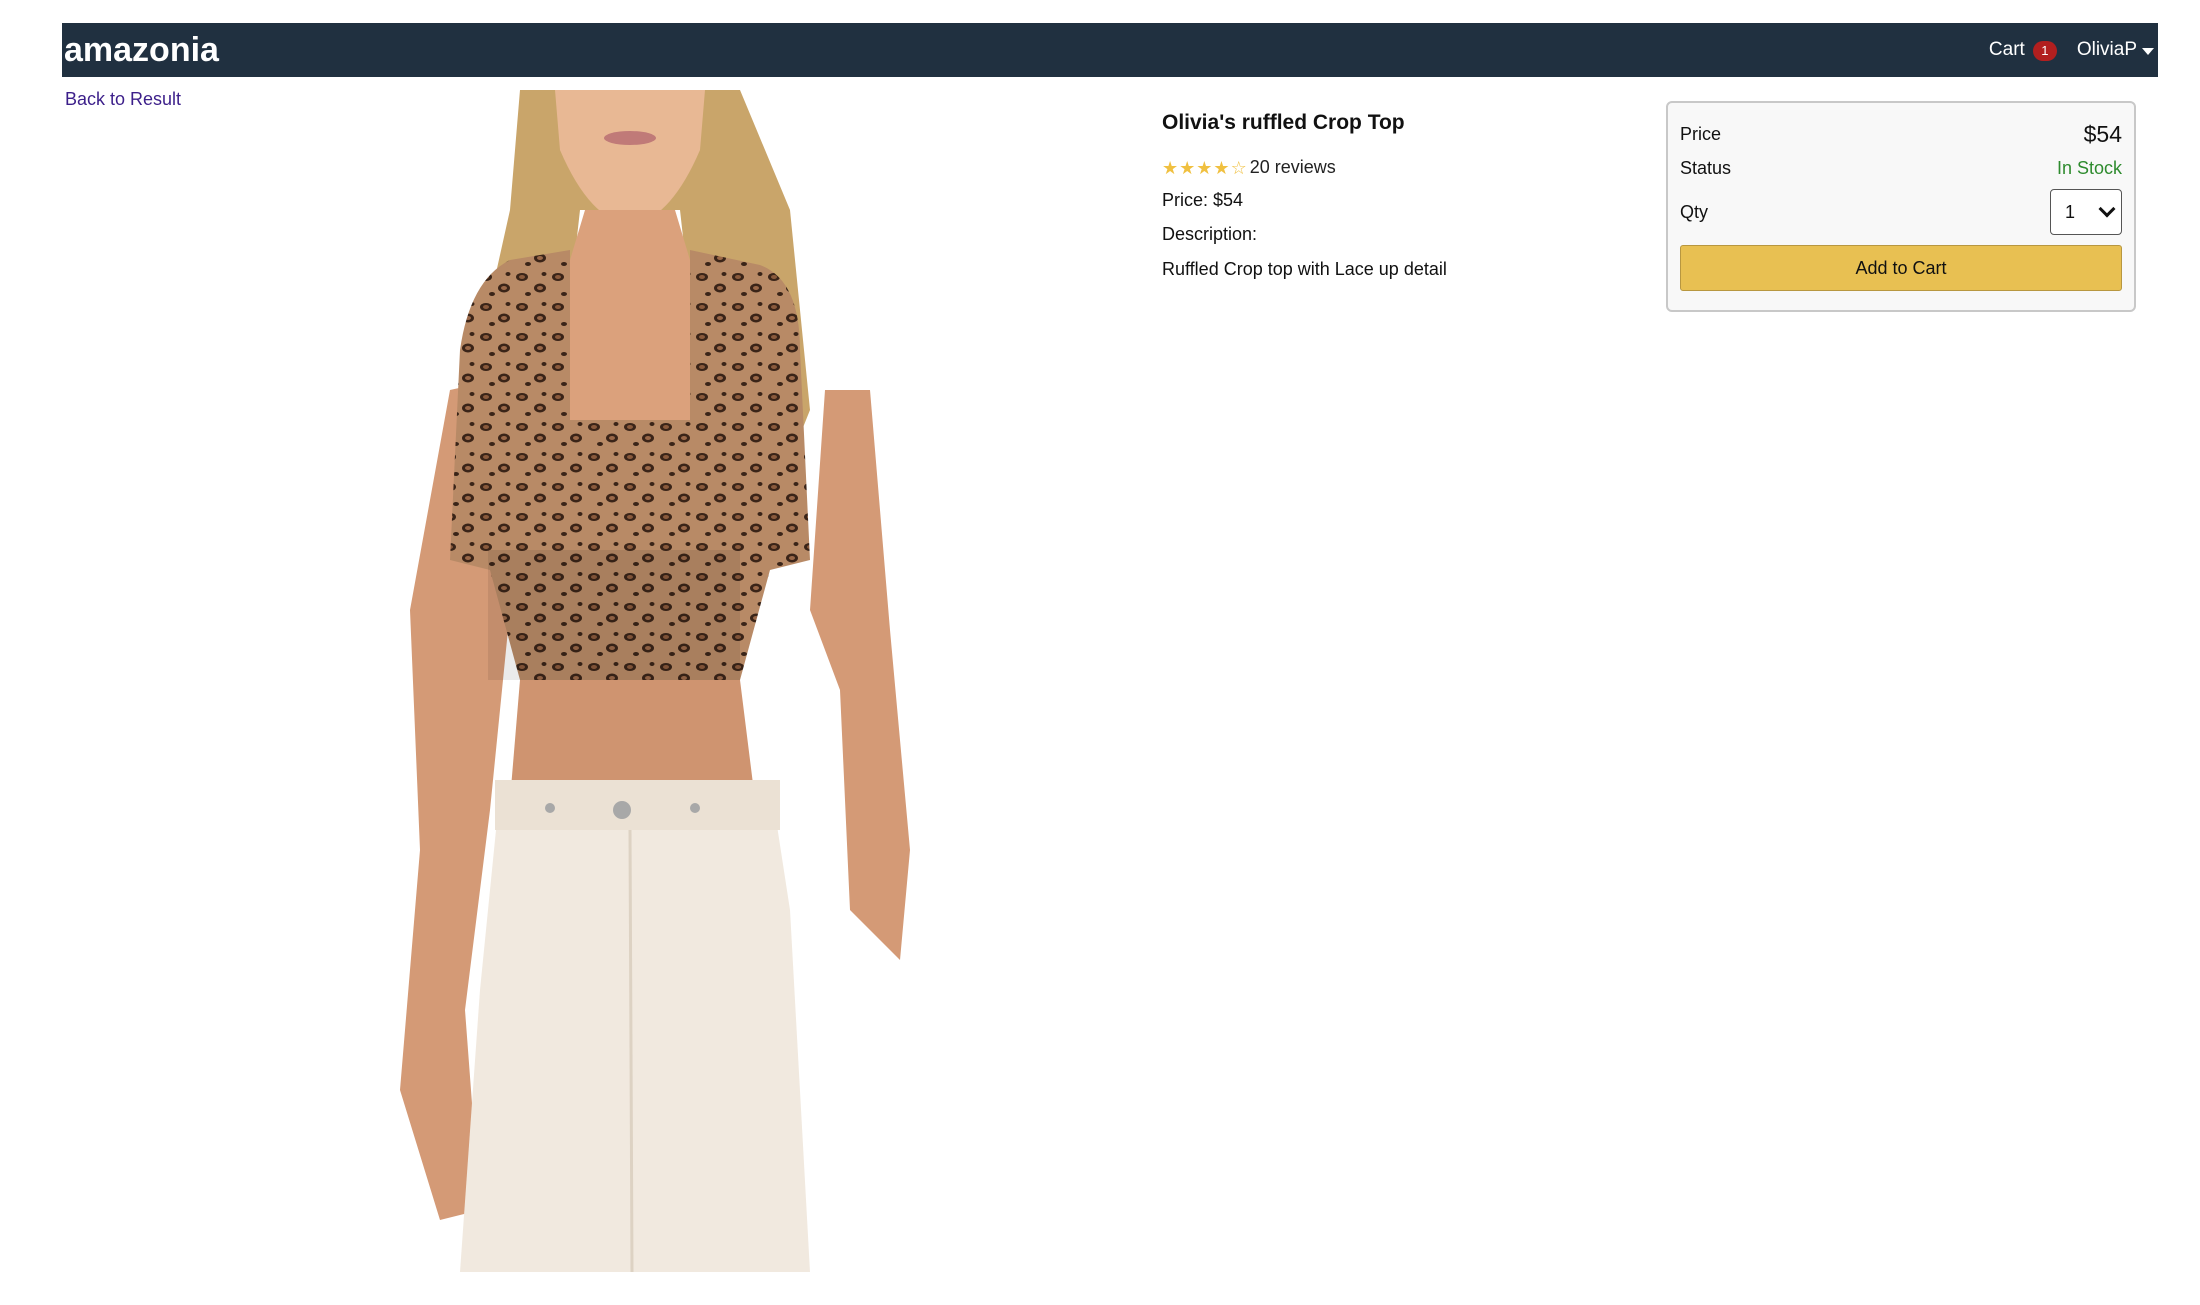  What do you see at coordinates (1203, 200) in the screenshot?
I see `price-line: Price: $54` at bounding box center [1203, 200].